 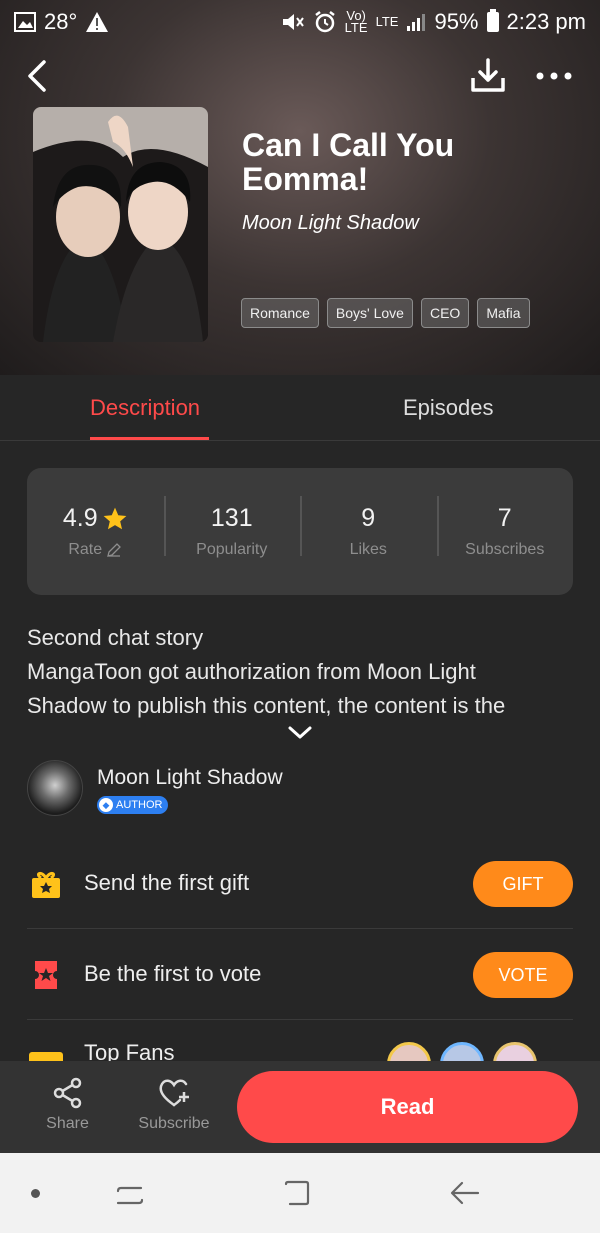 What do you see at coordinates (190, 778) in the screenshot?
I see `author-name: Moon Light Shadow` at bounding box center [190, 778].